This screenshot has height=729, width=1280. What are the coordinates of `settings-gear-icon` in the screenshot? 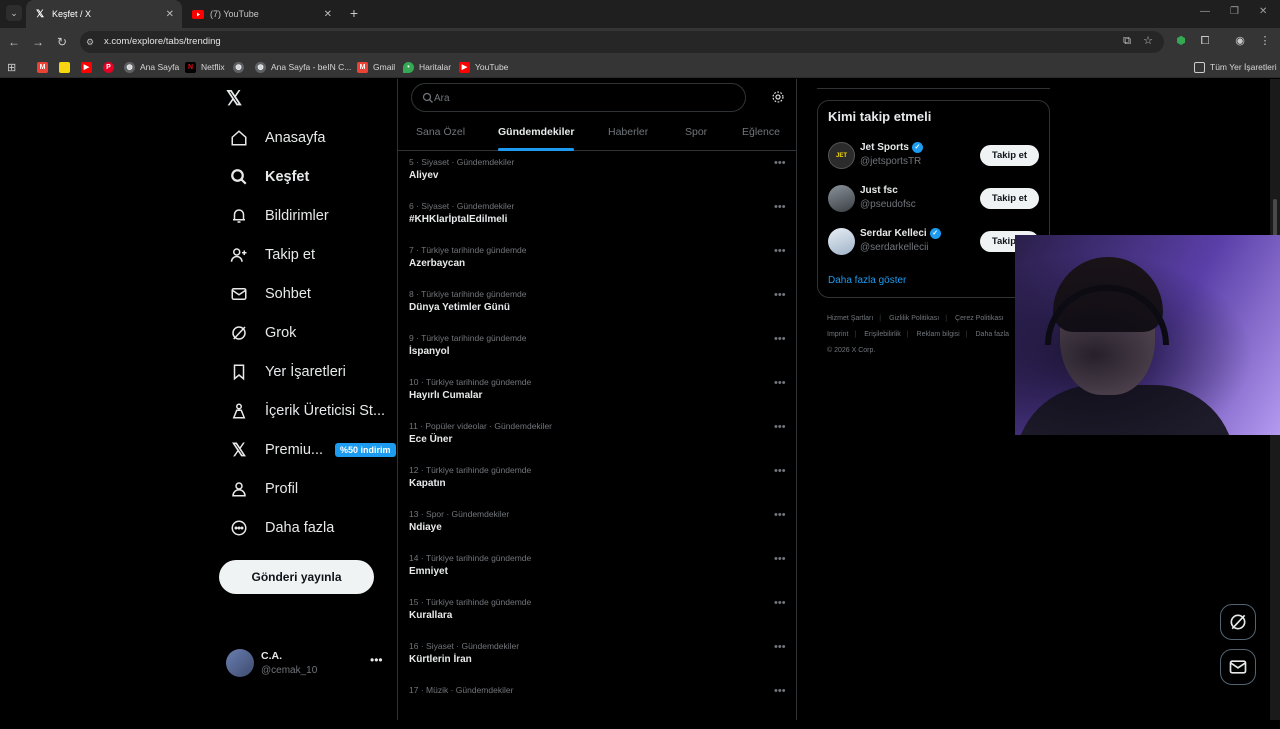 It's located at (778, 97).